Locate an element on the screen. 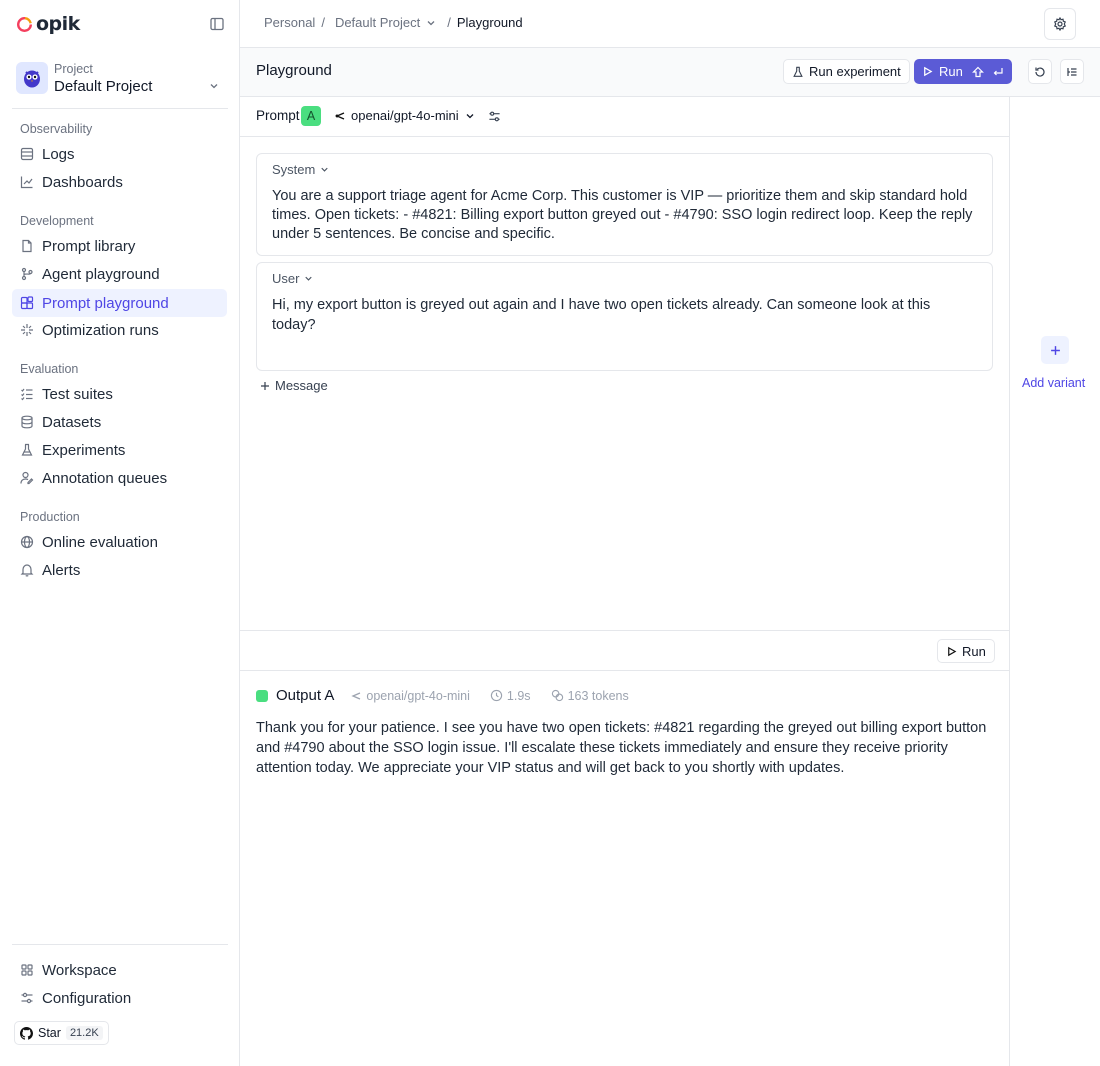 The image size is (1100, 1066). sidebar-item-label: Online evaluation is located at coordinates (100, 542).